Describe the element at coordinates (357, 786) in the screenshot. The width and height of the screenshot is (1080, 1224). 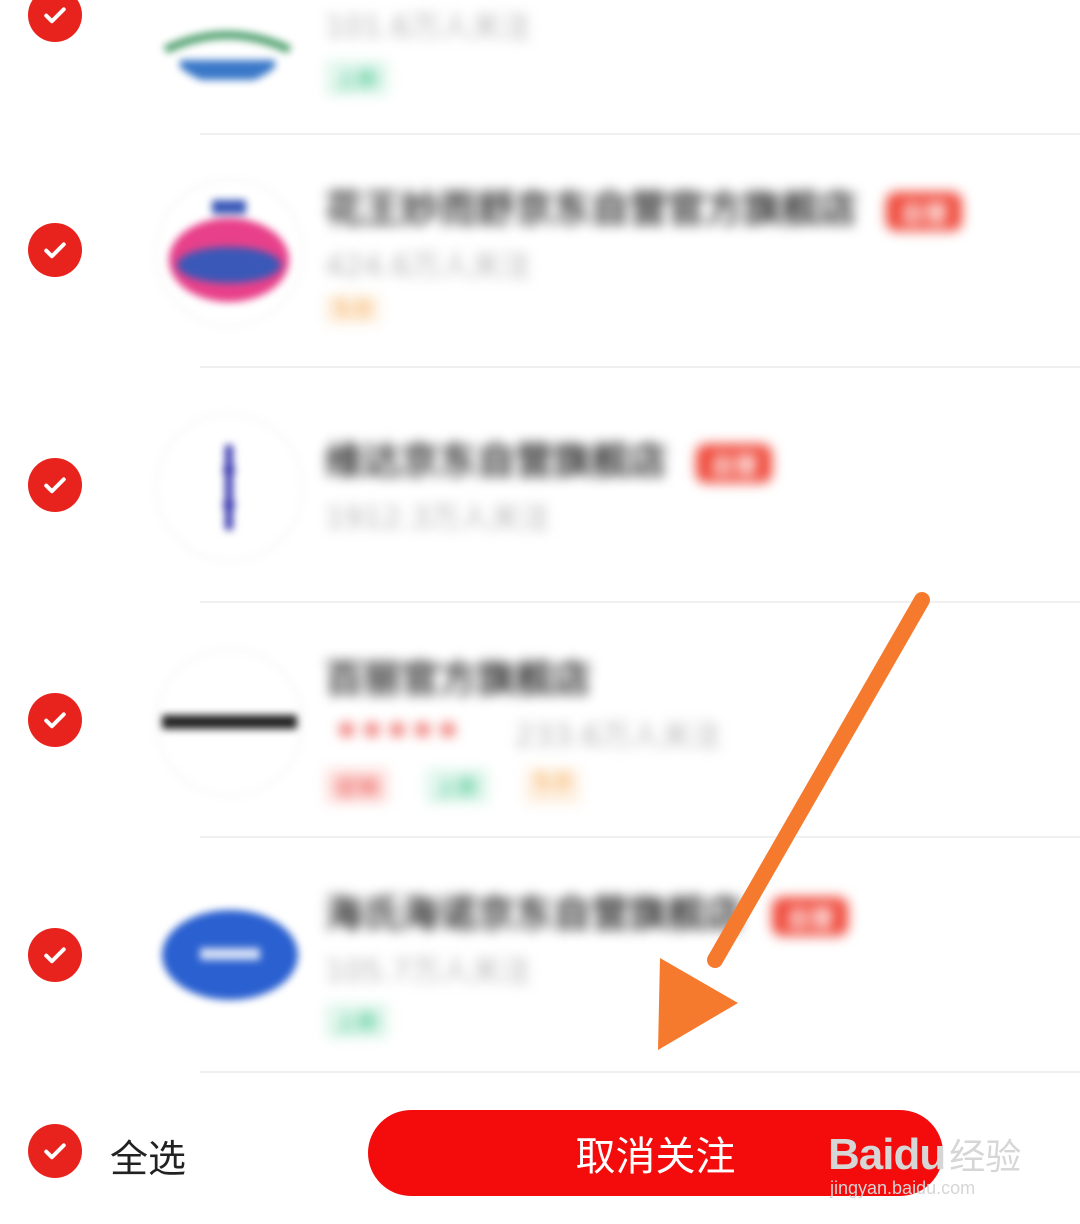
I see `tag-promo: 促销` at that location.